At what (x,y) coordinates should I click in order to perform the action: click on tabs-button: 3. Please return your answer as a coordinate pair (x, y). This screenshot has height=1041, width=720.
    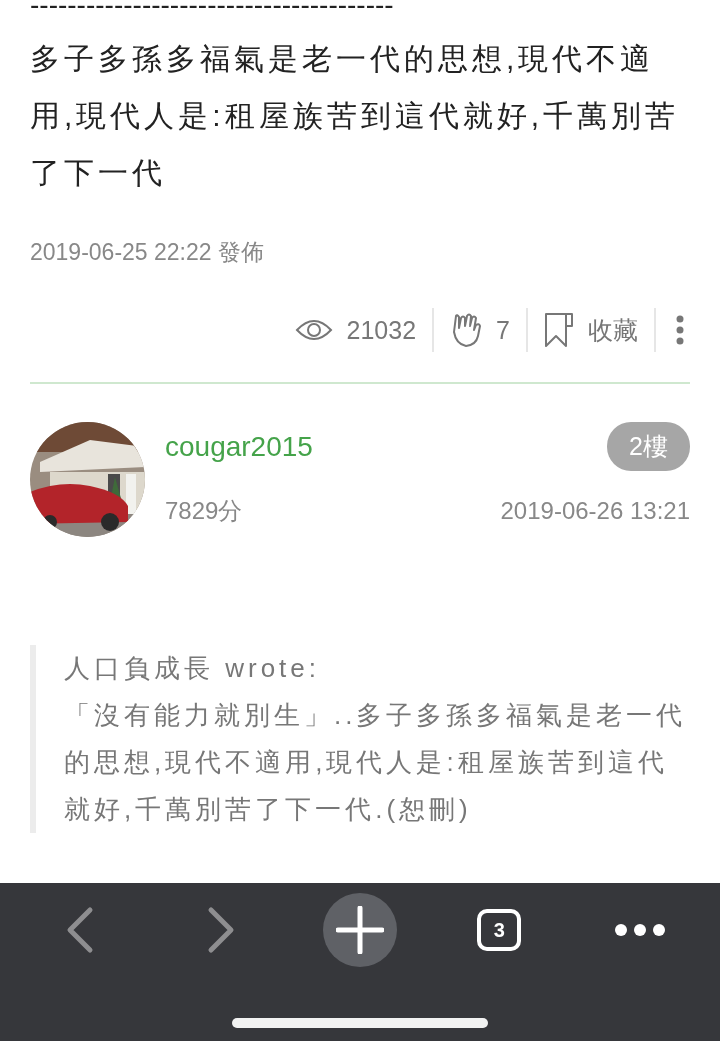
    Looking at the image, I should click on (499, 930).